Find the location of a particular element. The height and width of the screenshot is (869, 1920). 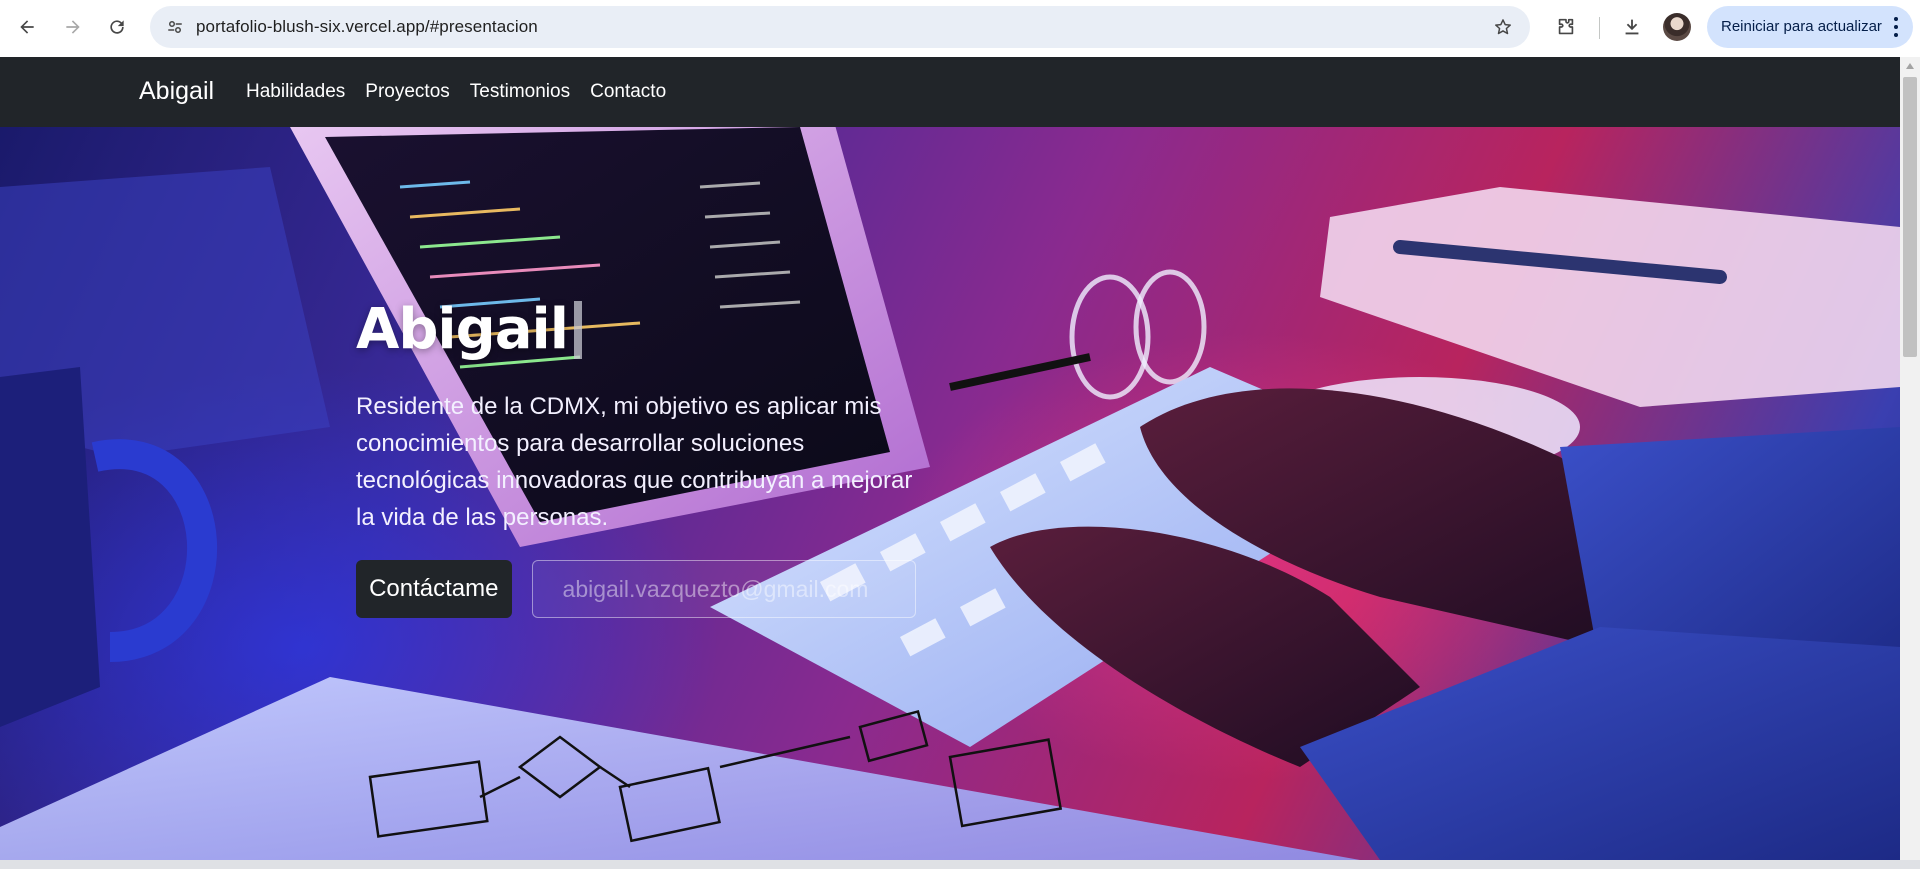

hero-cta-row: Contáctame is located at coordinates (636, 589).